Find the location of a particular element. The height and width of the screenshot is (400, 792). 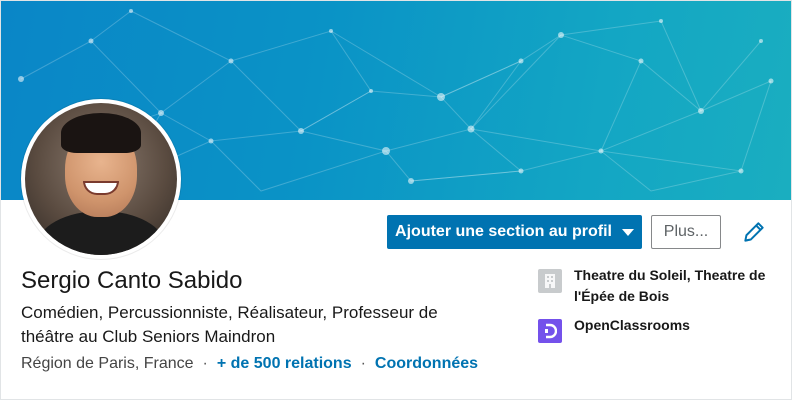

contact-info-link: Coordonnées is located at coordinates (426, 364).